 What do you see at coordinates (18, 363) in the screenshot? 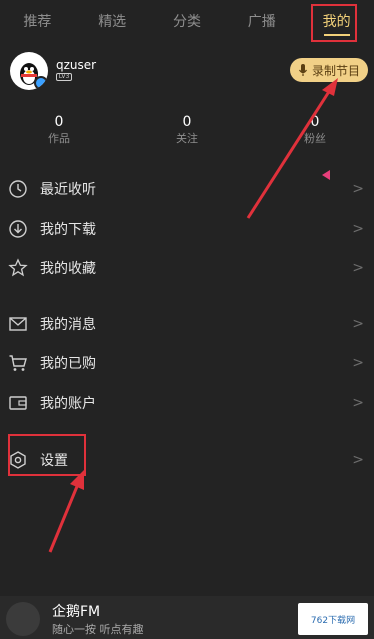
I see `cart-icon` at bounding box center [18, 363].